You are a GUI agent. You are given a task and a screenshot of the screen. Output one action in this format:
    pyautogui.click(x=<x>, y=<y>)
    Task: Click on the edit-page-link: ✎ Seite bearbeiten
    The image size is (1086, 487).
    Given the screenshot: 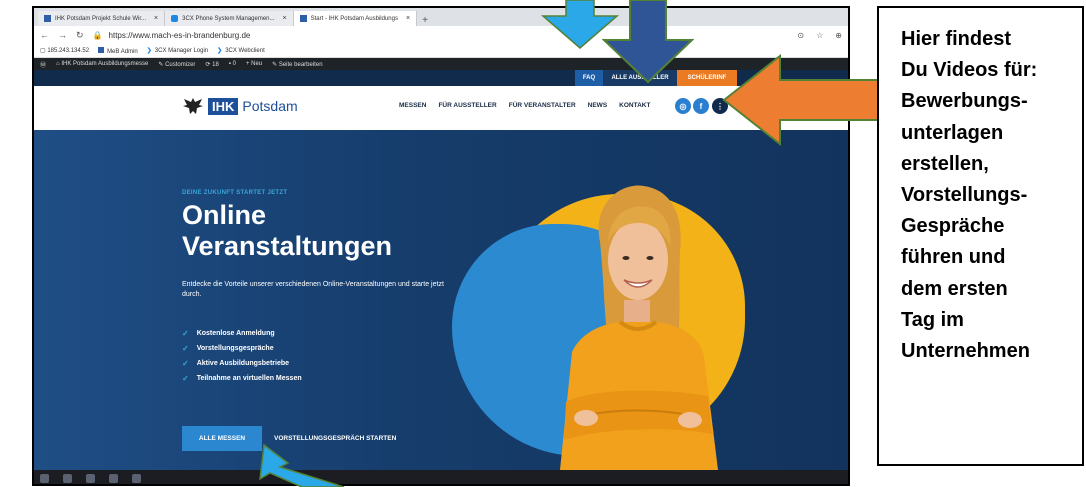 What is the action you would take?
    pyautogui.click(x=297, y=64)
    